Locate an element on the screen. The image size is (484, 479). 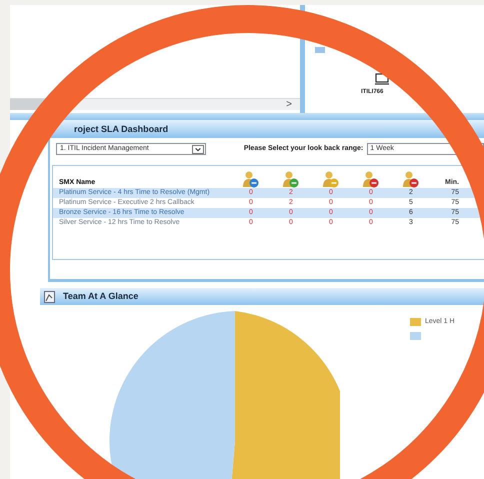
chart-icon is located at coordinates (49, 296).